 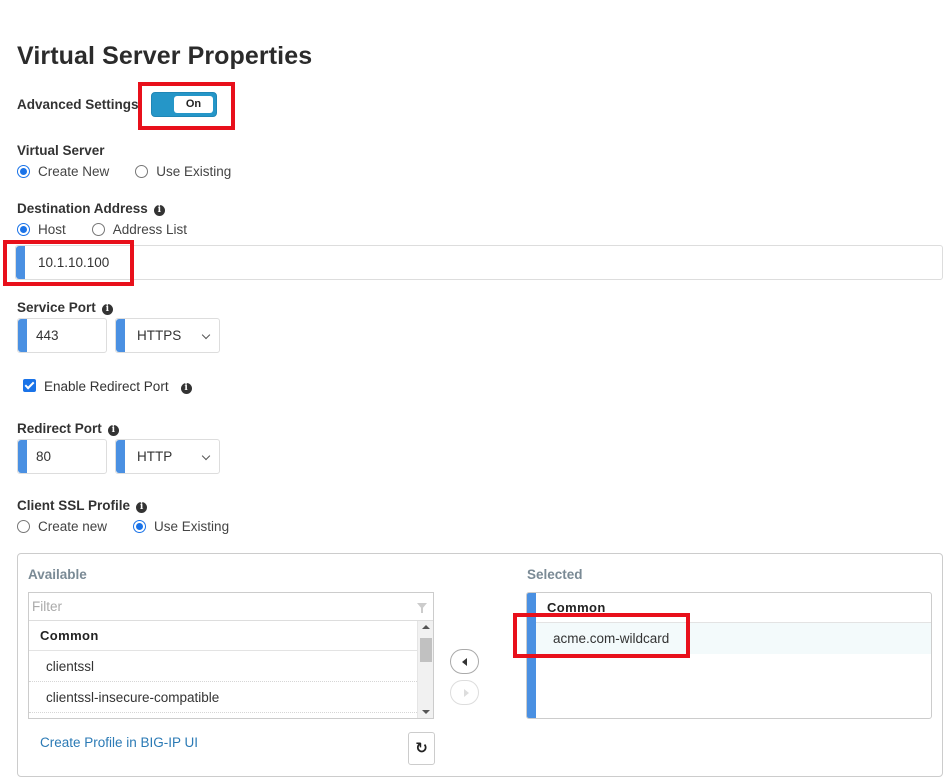 I want to click on filter-placeholder: Filter, so click(x=47, y=606).